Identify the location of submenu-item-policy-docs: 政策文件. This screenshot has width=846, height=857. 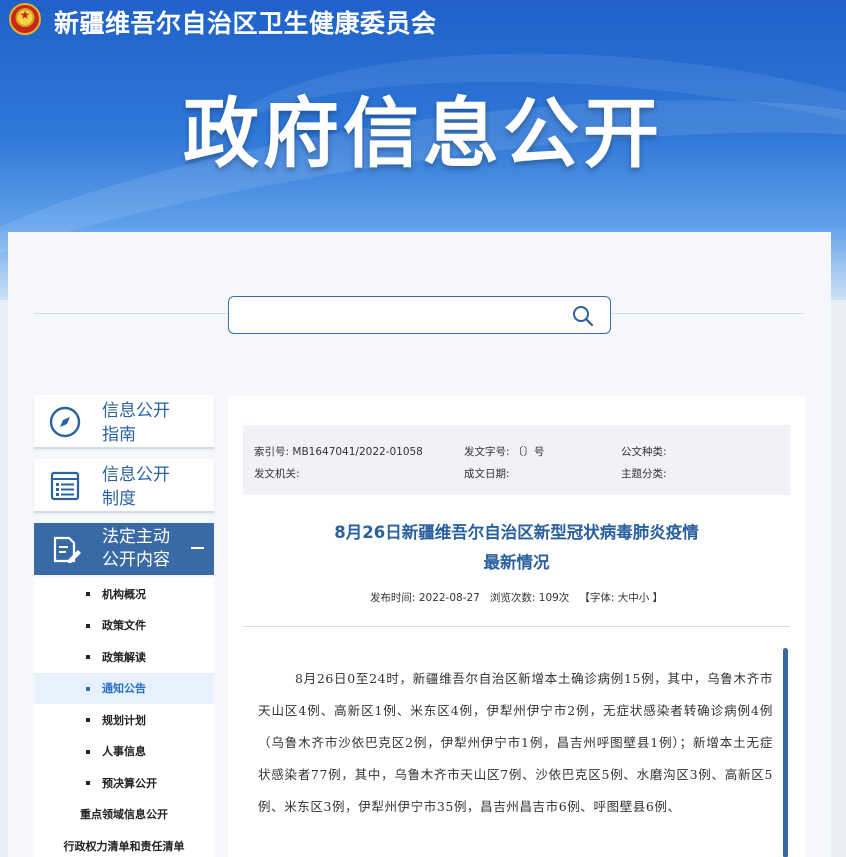
(124, 626).